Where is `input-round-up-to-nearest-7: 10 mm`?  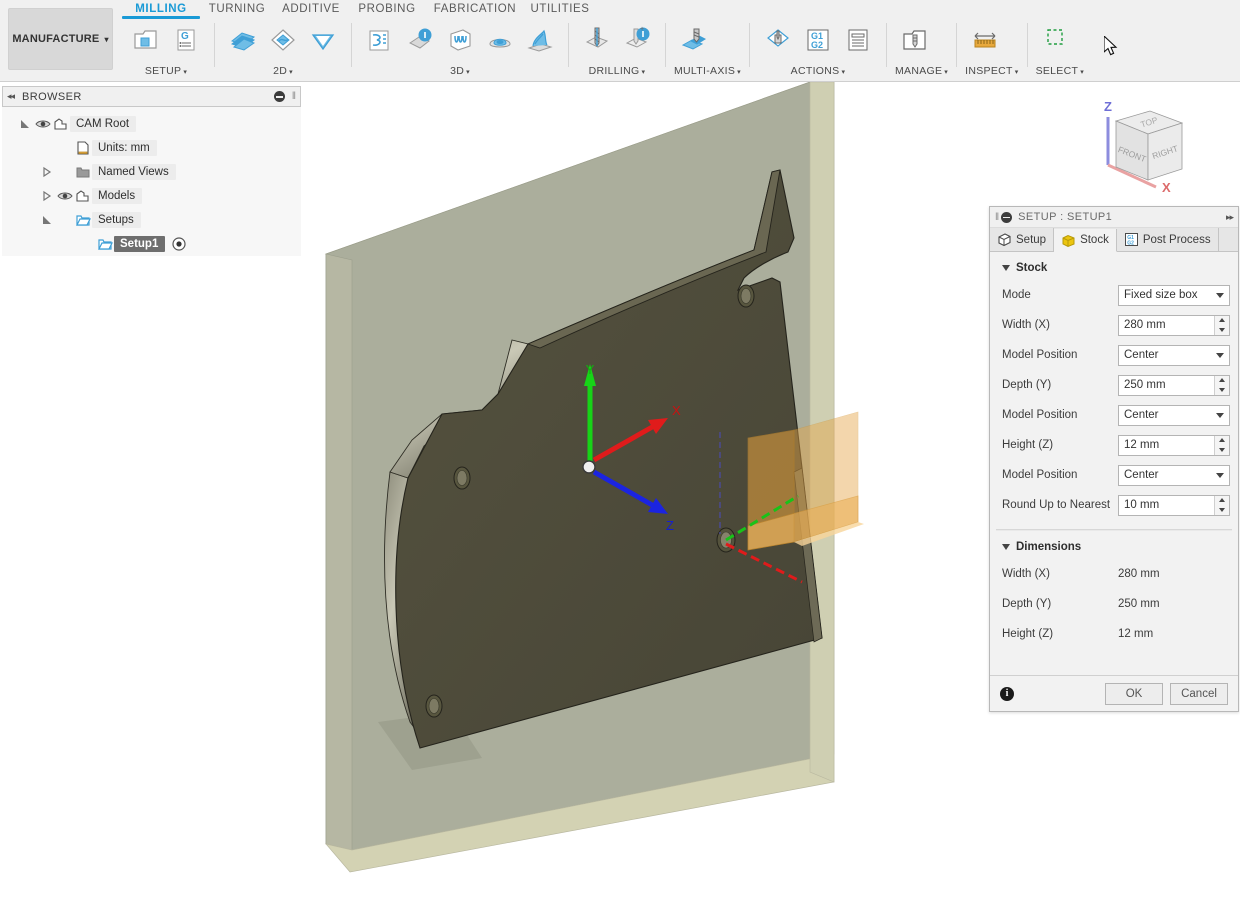
input-round-up-to-nearest-7: 10 mm is located at coordinates (1174, 505).